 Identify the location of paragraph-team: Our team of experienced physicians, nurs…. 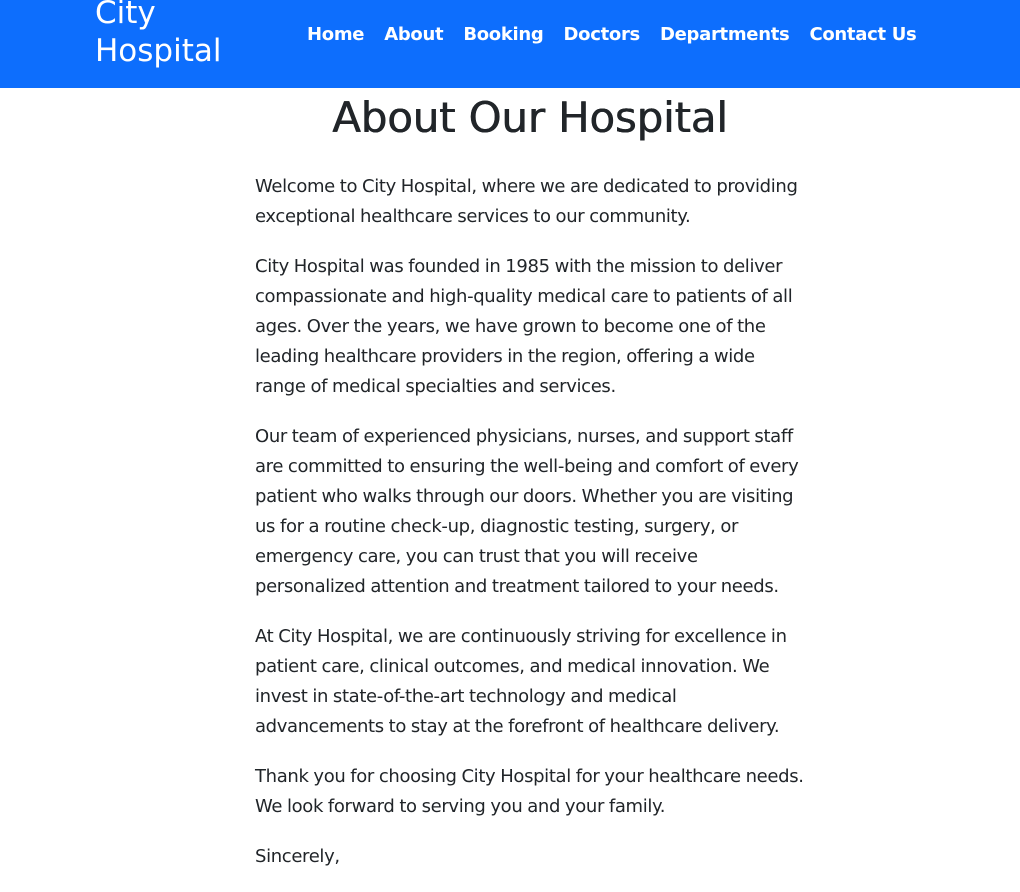
(527, 511).